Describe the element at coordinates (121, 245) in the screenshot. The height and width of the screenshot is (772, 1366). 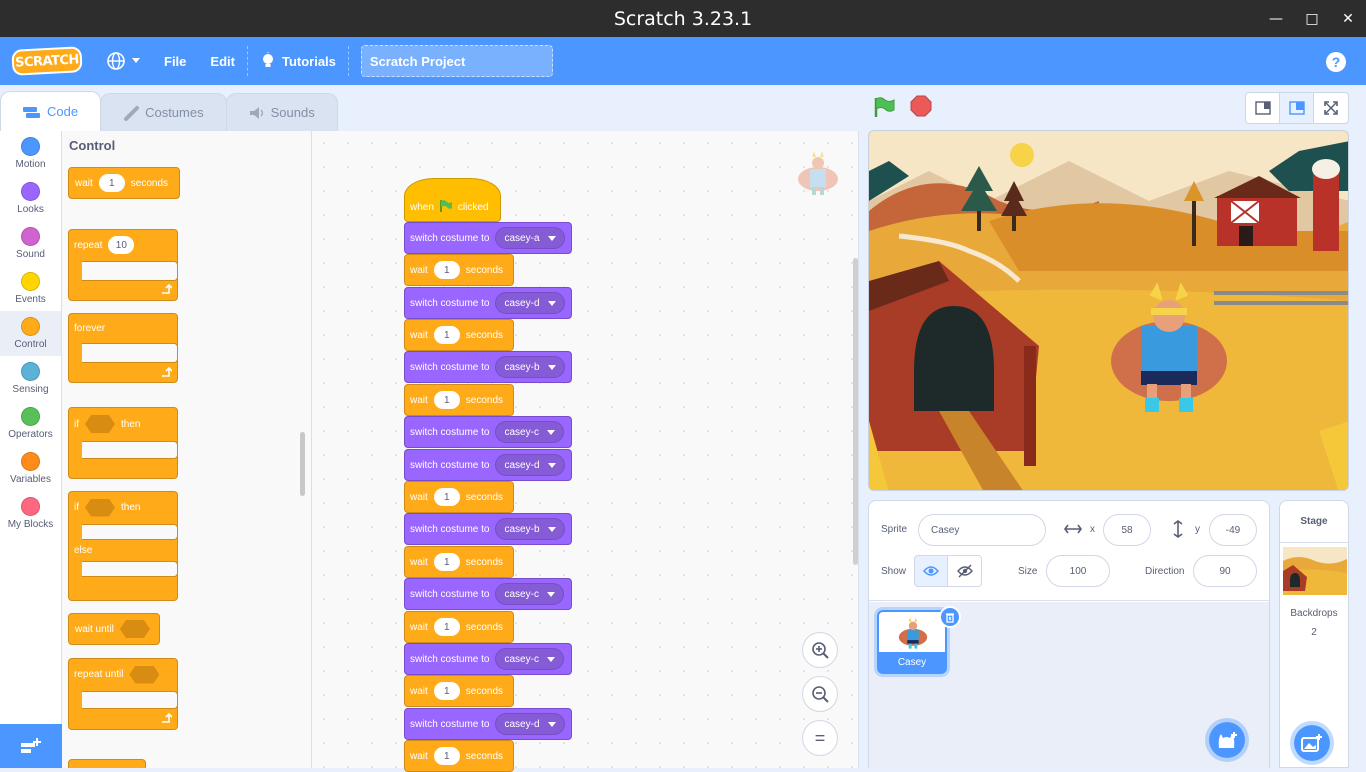
I see `repeat-count-input: 10` at that location.